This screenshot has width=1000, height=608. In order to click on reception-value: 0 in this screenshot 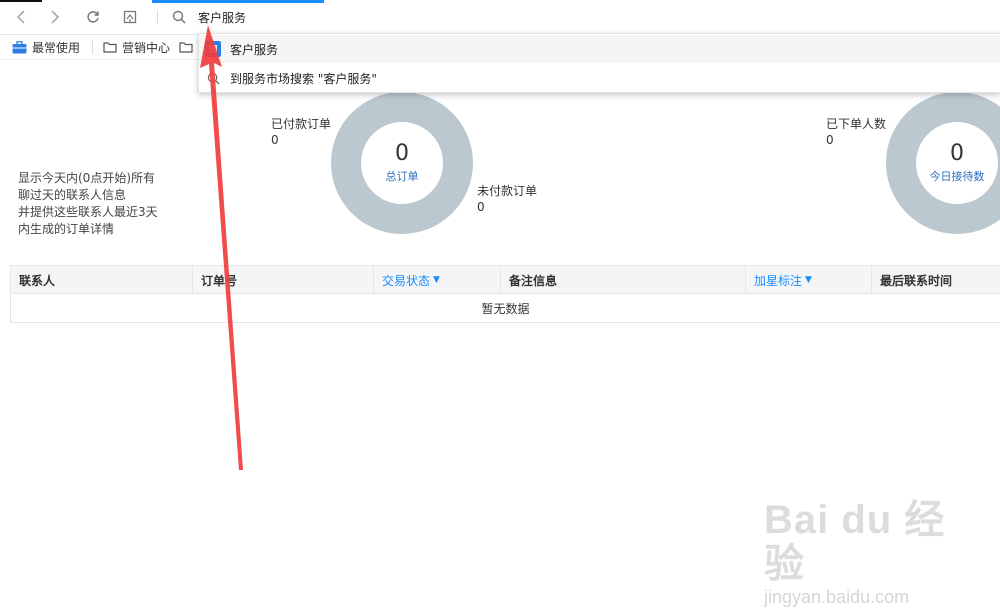, I will do `click(957, 153)`.